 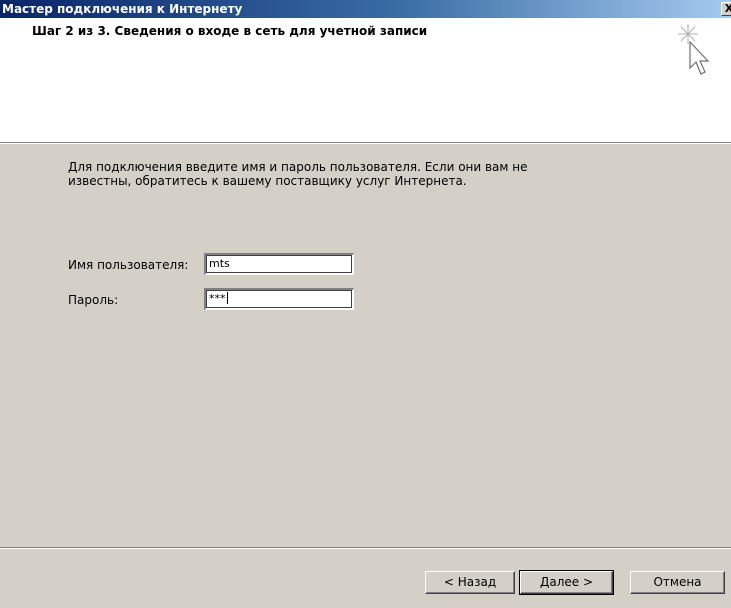 I want to click on cancel-button: Отмена, so click(x=677, y=582).